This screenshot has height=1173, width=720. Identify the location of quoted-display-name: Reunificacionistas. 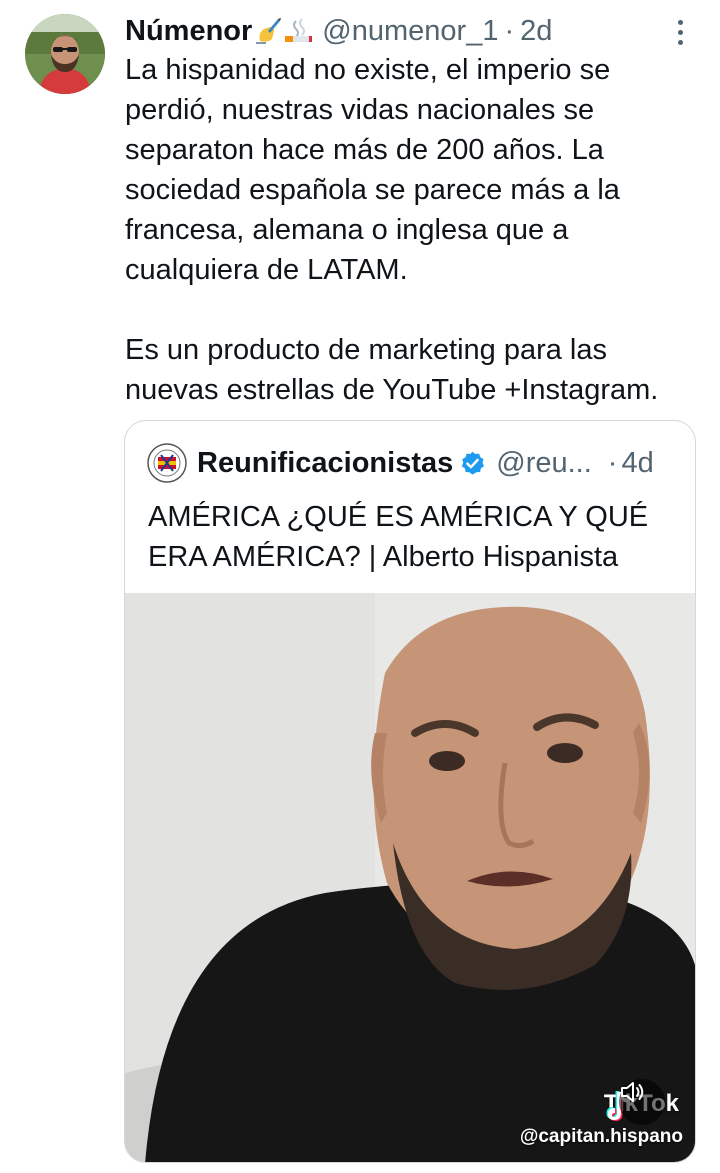
(325, 463).